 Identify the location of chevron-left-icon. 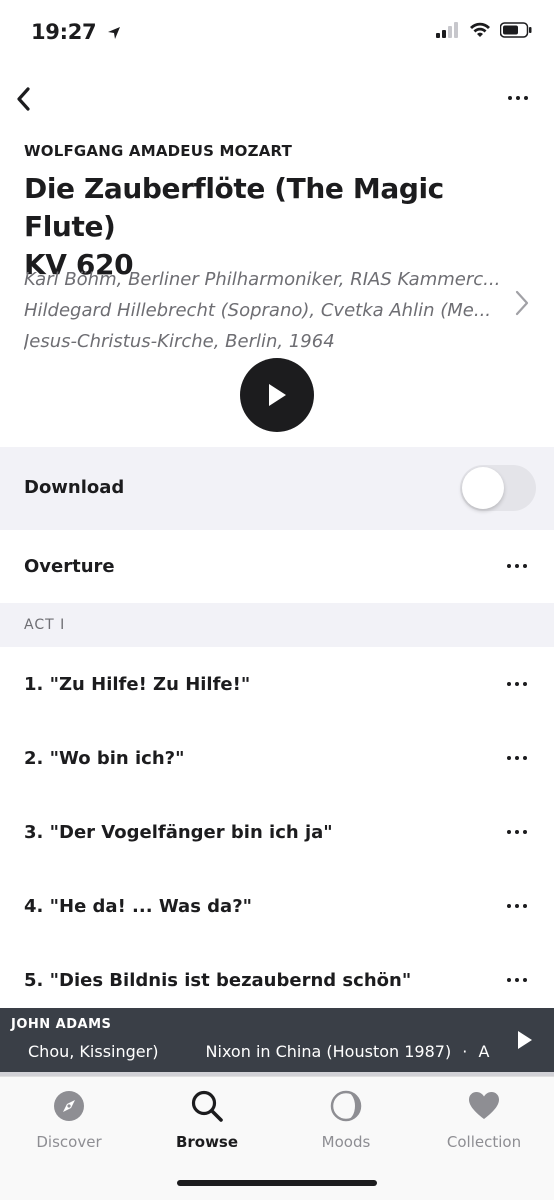
(23, 99).